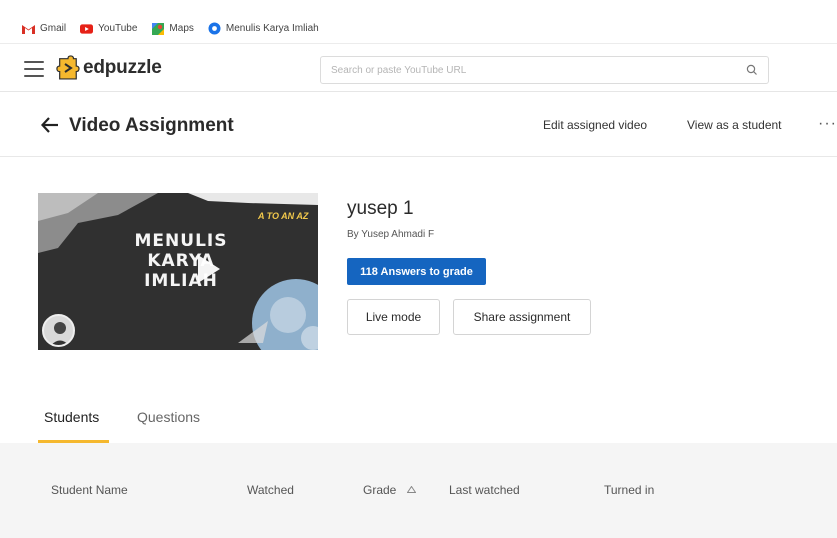 This screenshot has width=837, height=538. Describe the element at coordinates (209, 269) in the screenshot. I see `play-icon` at that location.